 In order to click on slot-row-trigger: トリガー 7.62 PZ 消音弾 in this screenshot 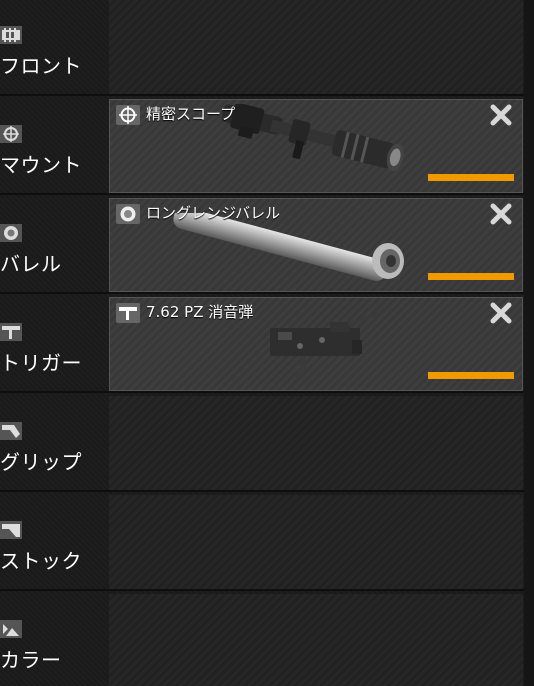, I will do `click(267, 345)`.